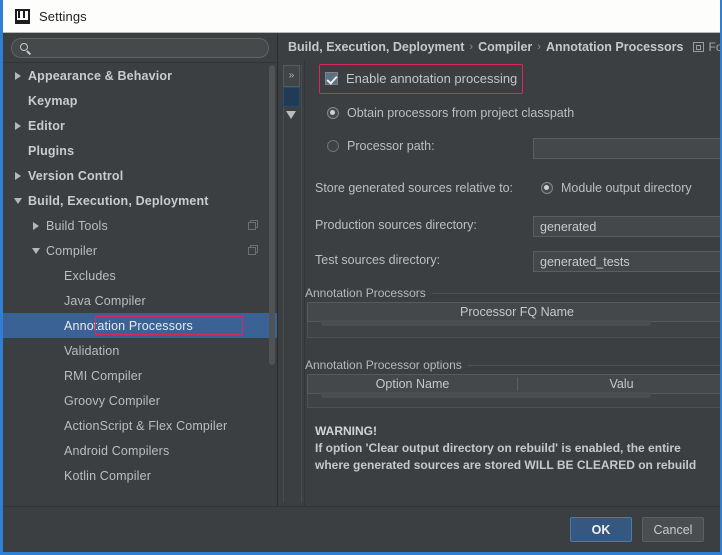 The height and width of the screenshot is (555, 722). I want to click on sidebar-item-groovy-compiler: Groovy Compiler, so click(140, 400).